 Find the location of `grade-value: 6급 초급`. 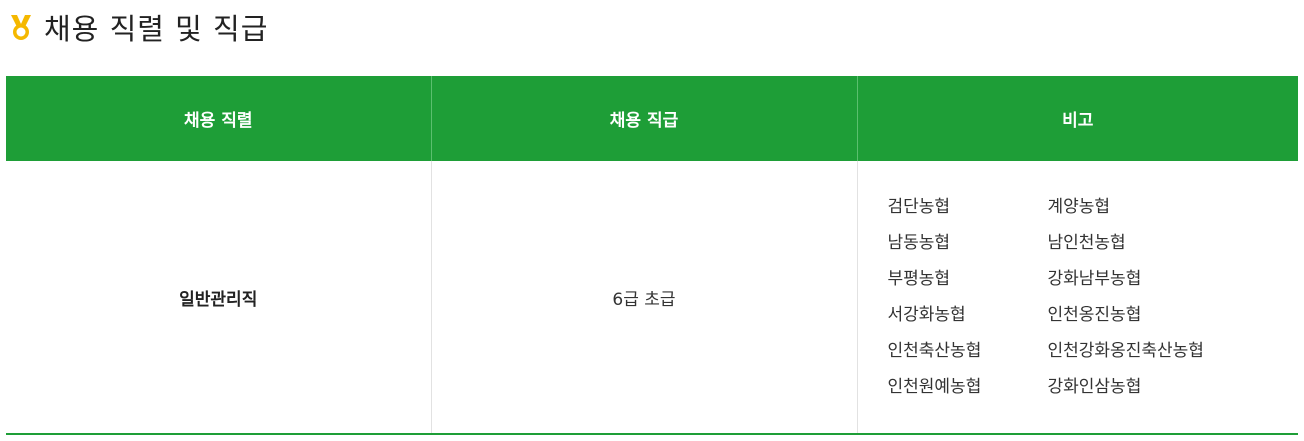

grade-value: 6급 초급 is located at coordinates (644, 299).